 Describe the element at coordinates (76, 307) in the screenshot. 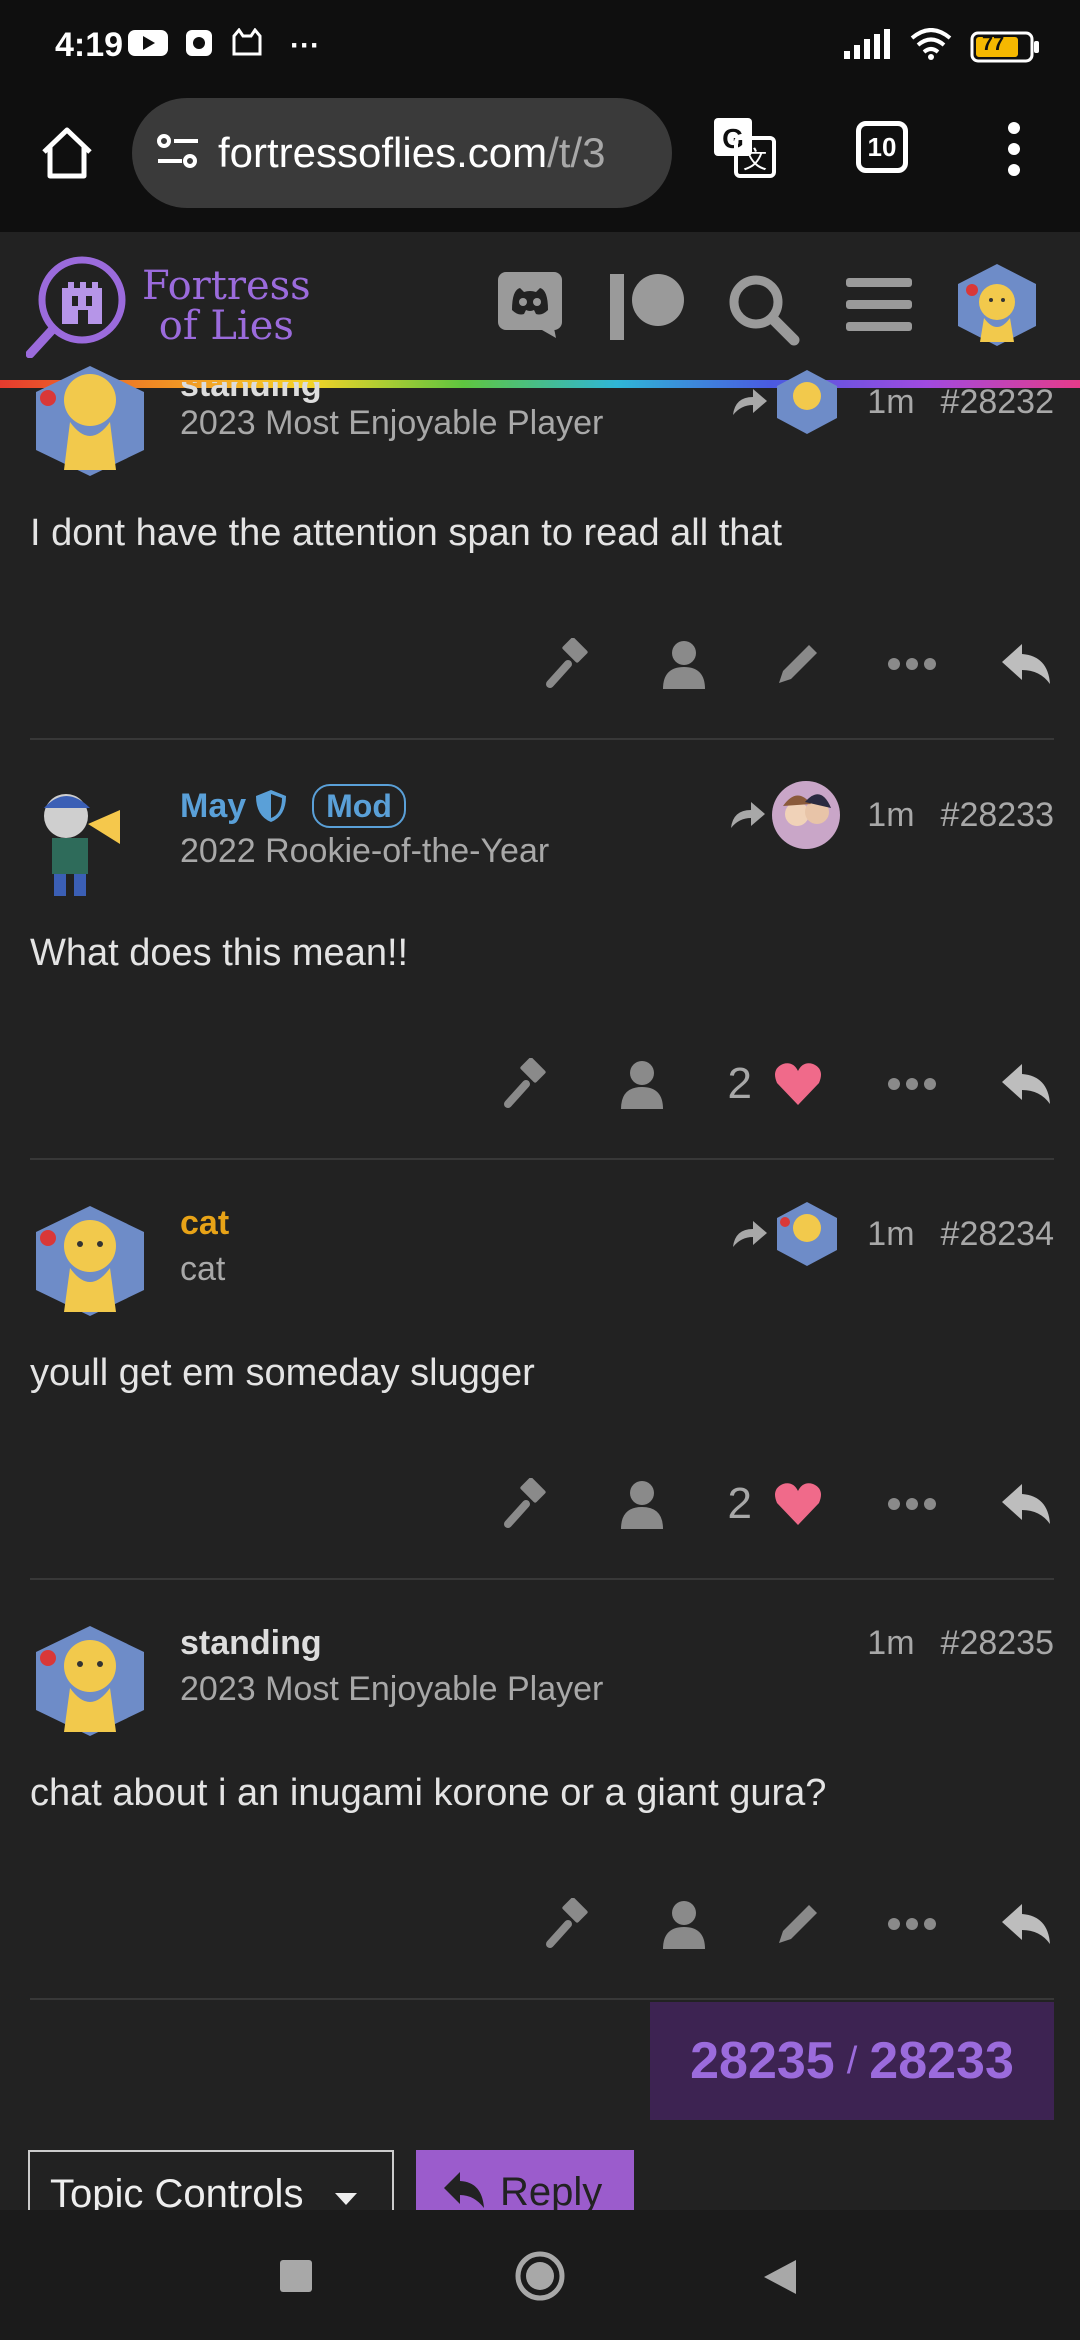

I see `magnifier-castle-logo-icon` at that location.